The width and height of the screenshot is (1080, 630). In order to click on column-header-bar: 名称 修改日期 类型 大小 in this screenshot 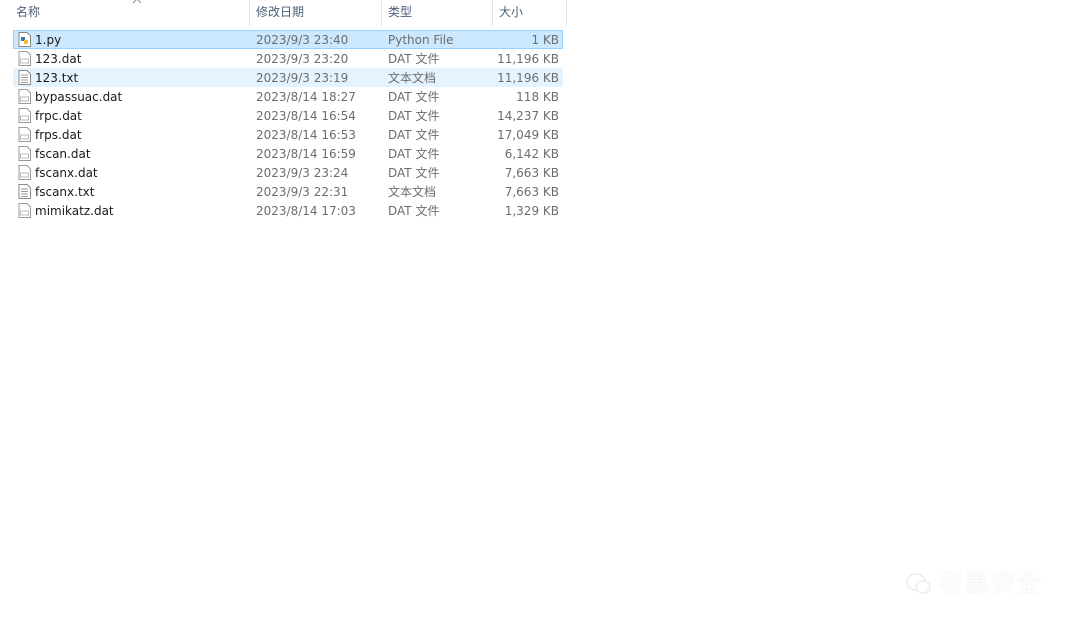, I will do `click(283, 13)`.